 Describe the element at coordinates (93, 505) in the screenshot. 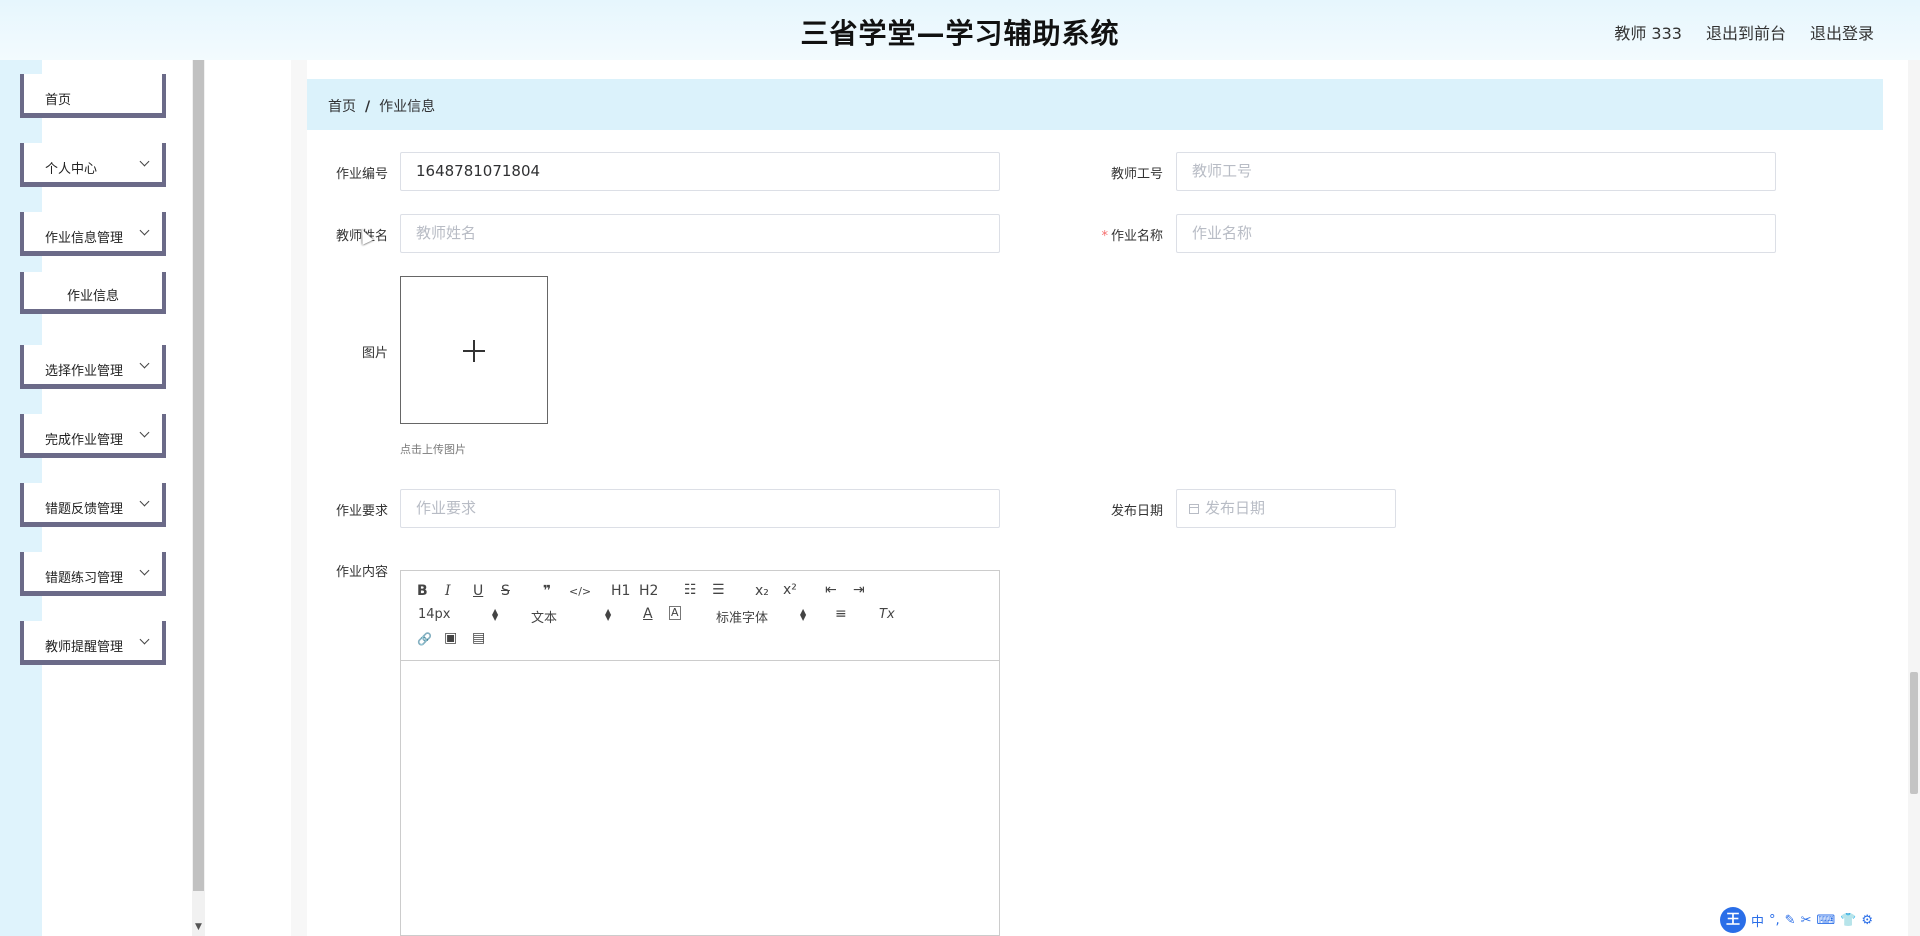

I see `sidebar-item-error-feedback-mgmt: 错题反馈管理` at that location.